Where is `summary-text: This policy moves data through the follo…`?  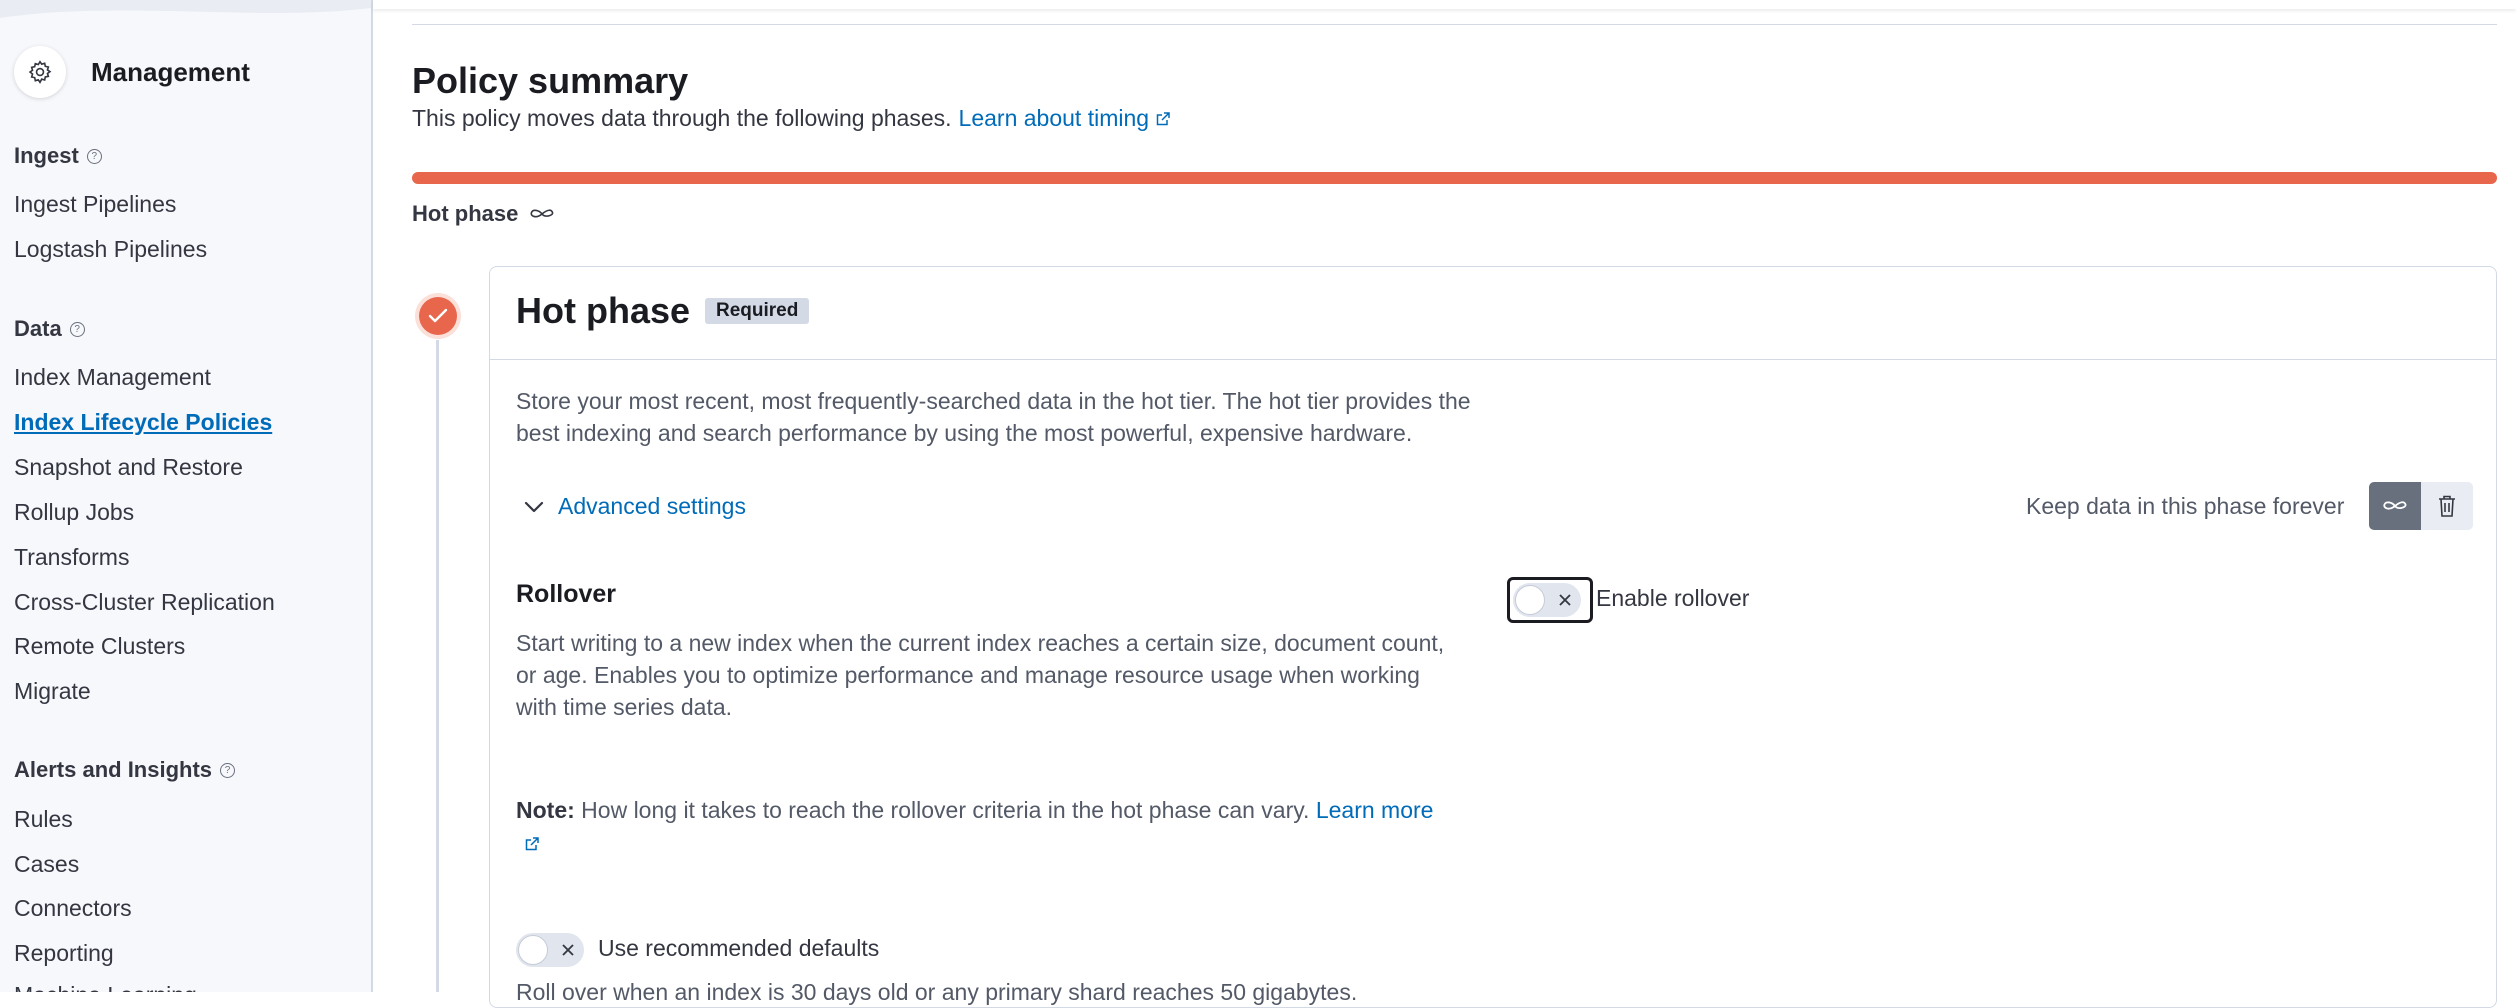
summary-text: This policy moves data through the follo… is located at coordinates (682, 118).